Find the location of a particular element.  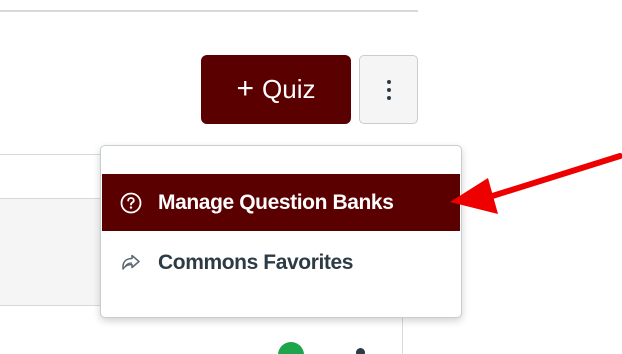

row-options-icon is located at coordinates (360, 351).